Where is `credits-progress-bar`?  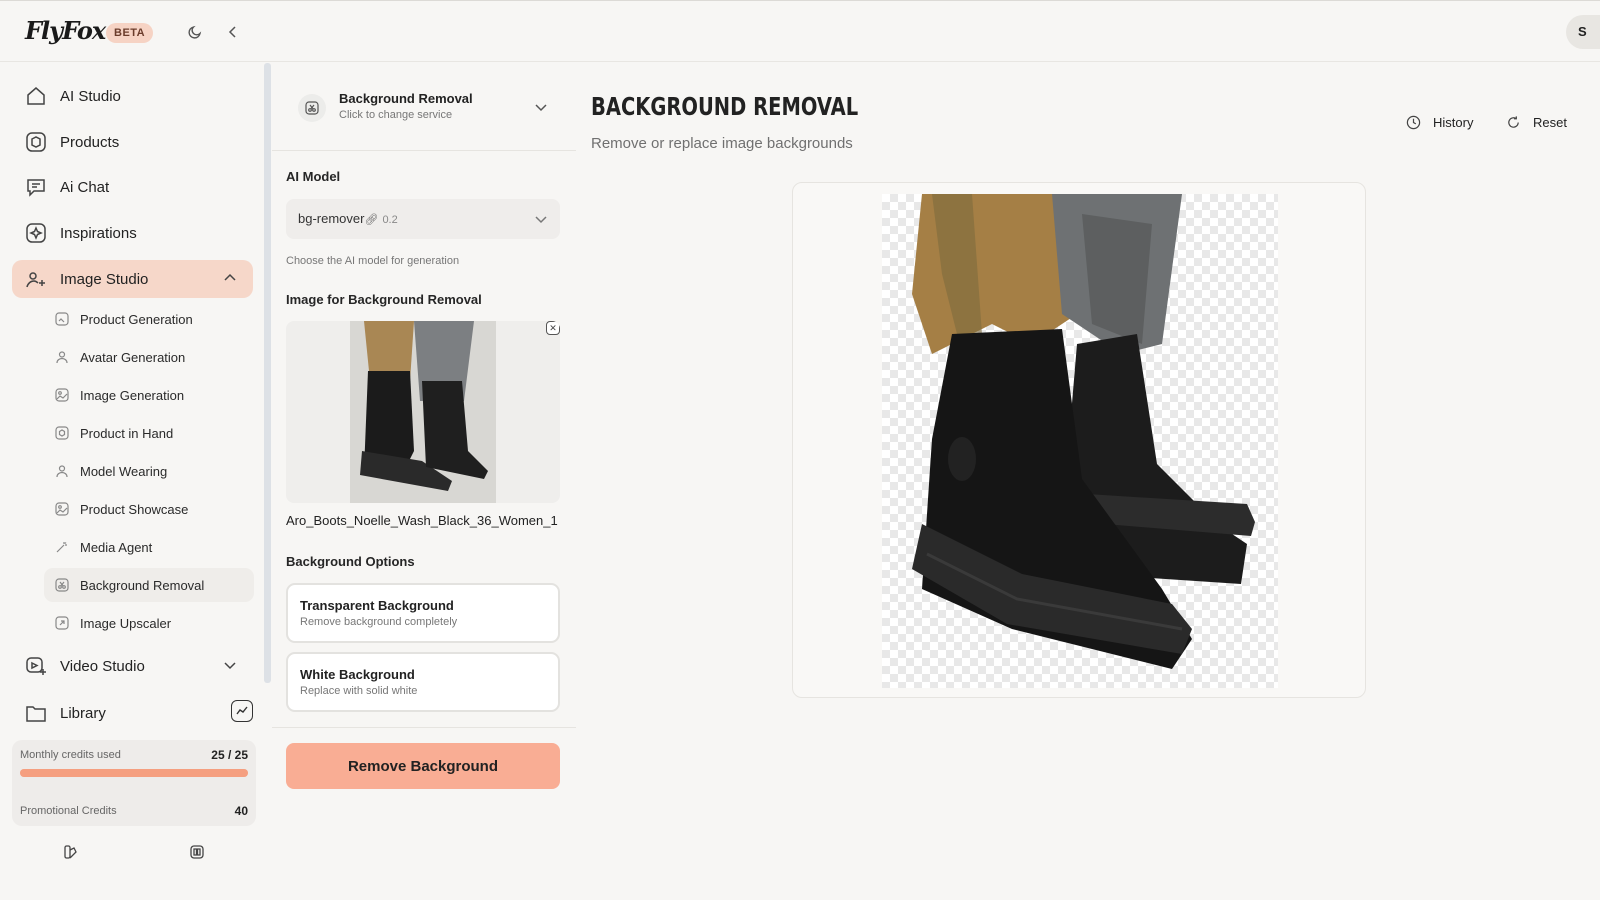 credits-progress-bar is located at coordinates (134, 773).